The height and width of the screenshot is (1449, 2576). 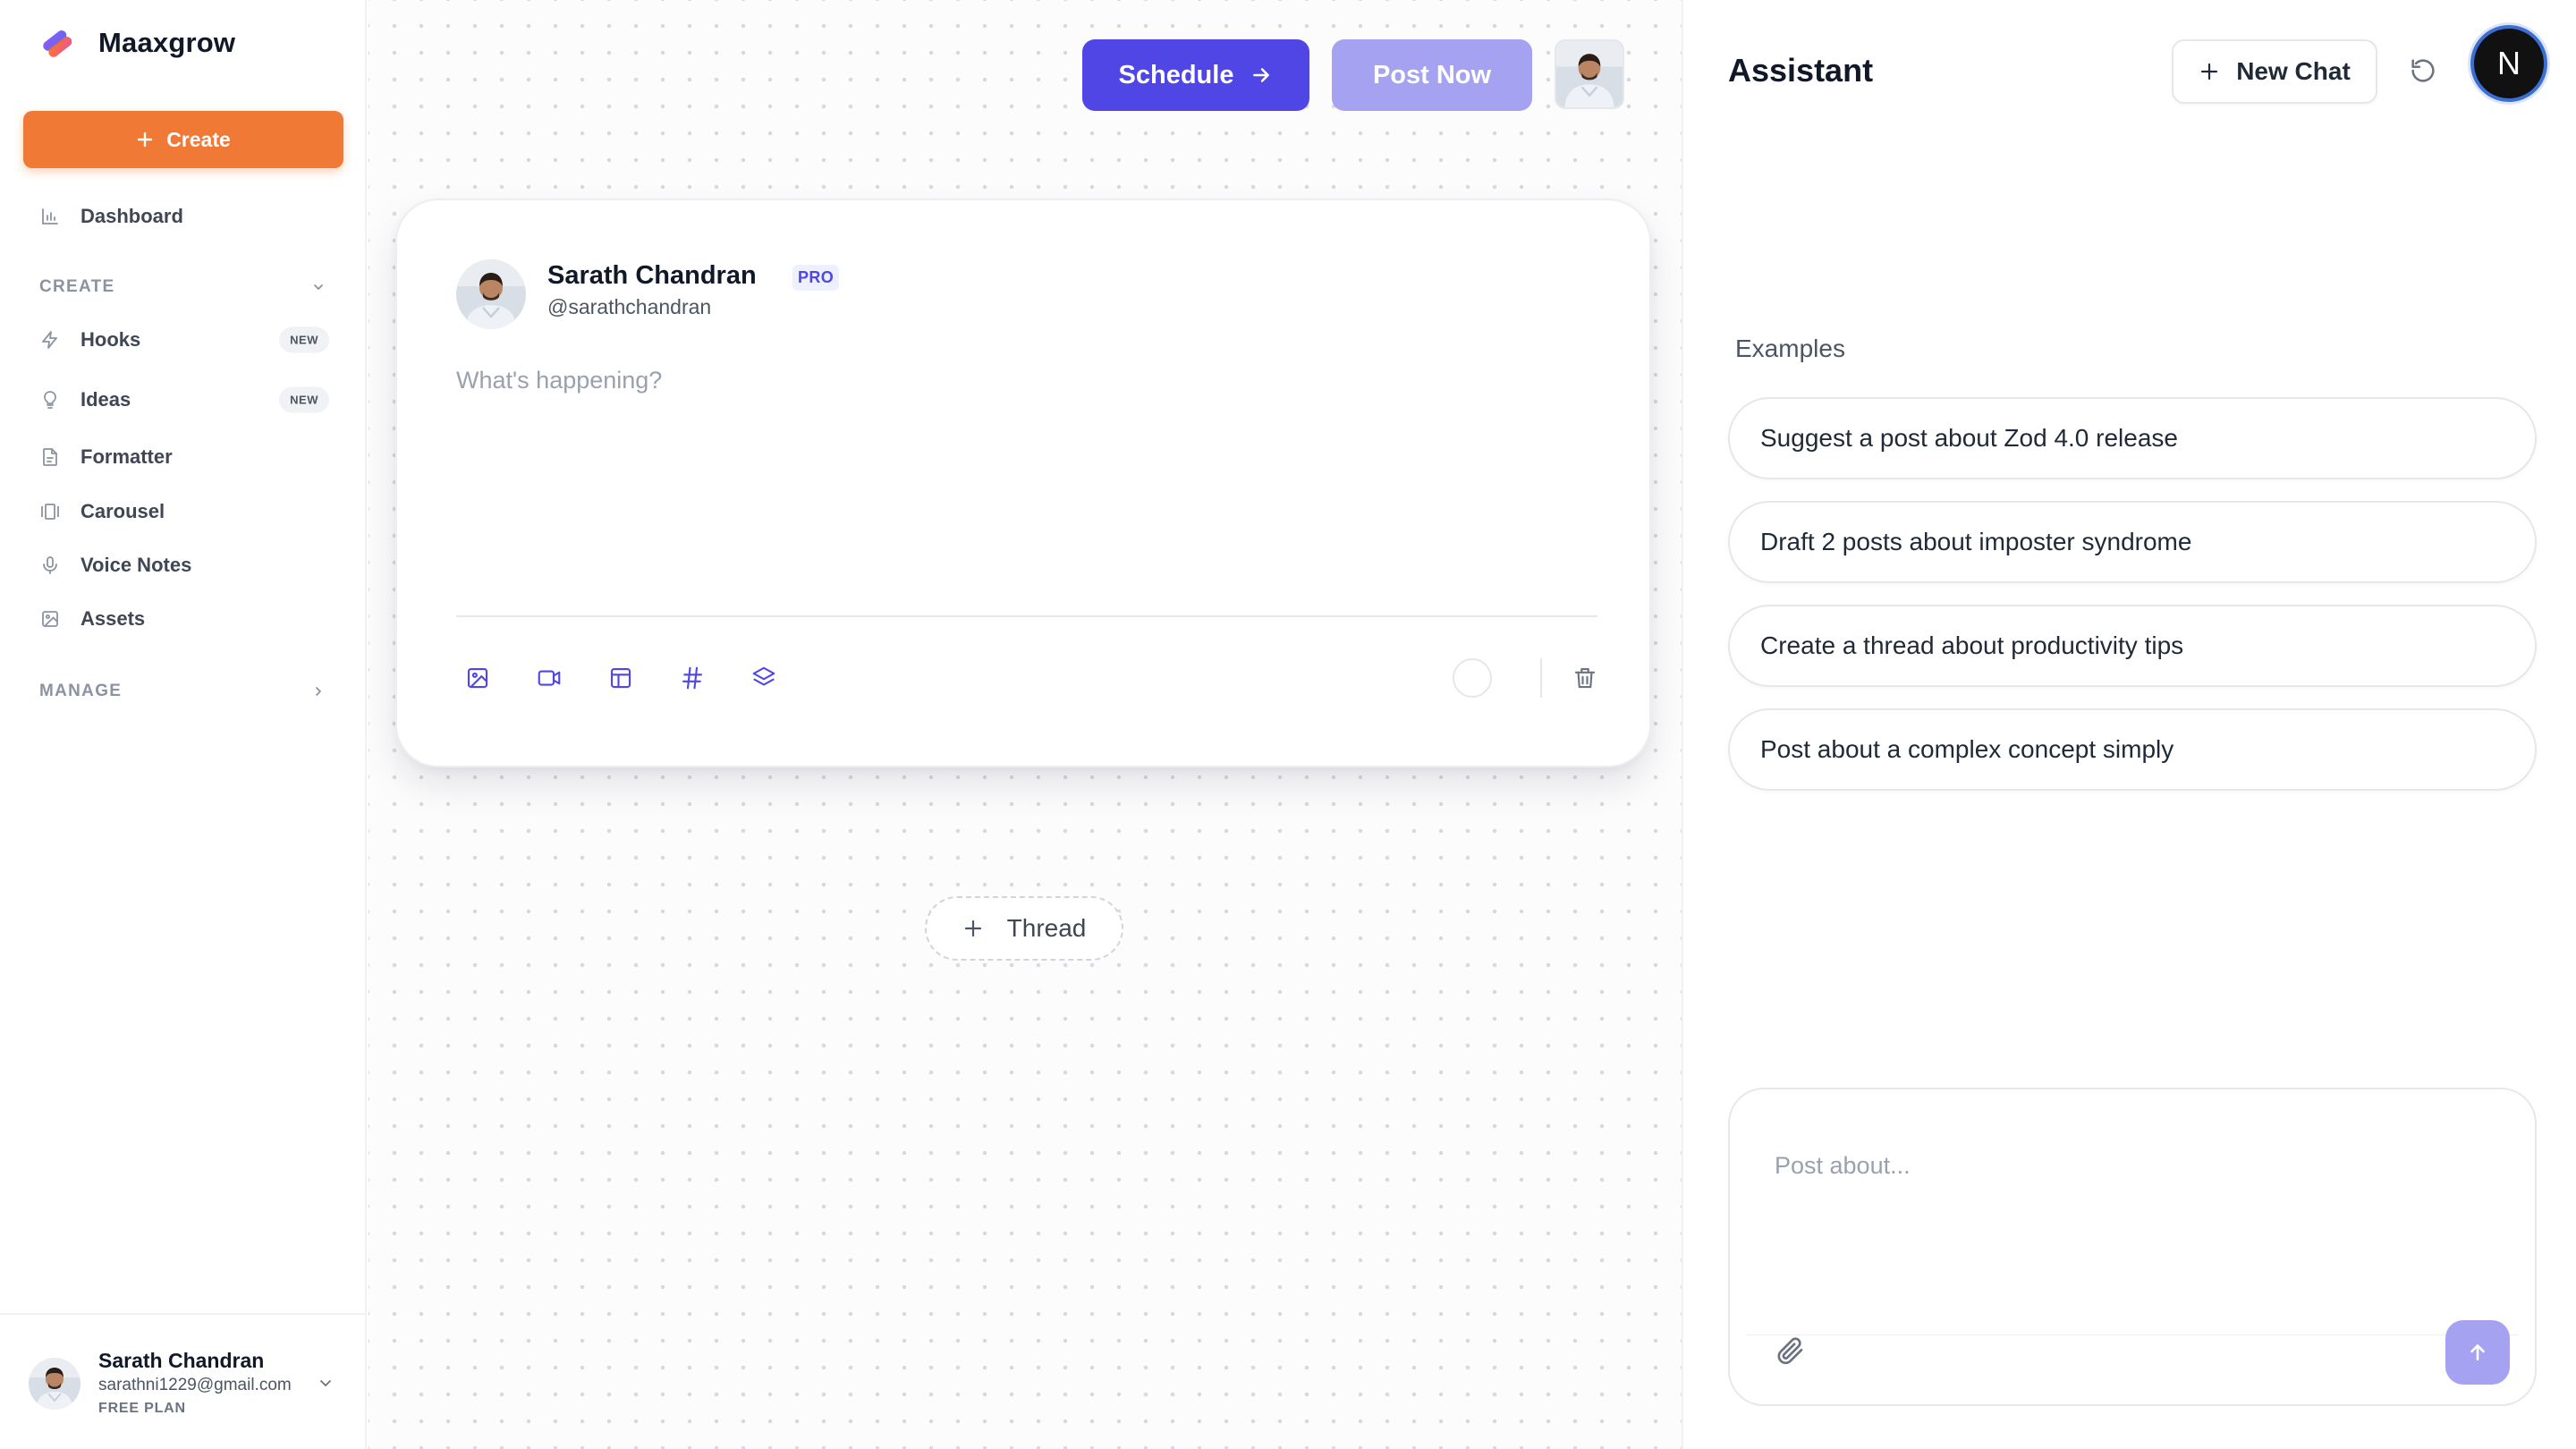 What do you see at coordinates (126, 456) in the screenshot?
I see `sidebar-item-label: Formatter` at bounding box center [126, 456].